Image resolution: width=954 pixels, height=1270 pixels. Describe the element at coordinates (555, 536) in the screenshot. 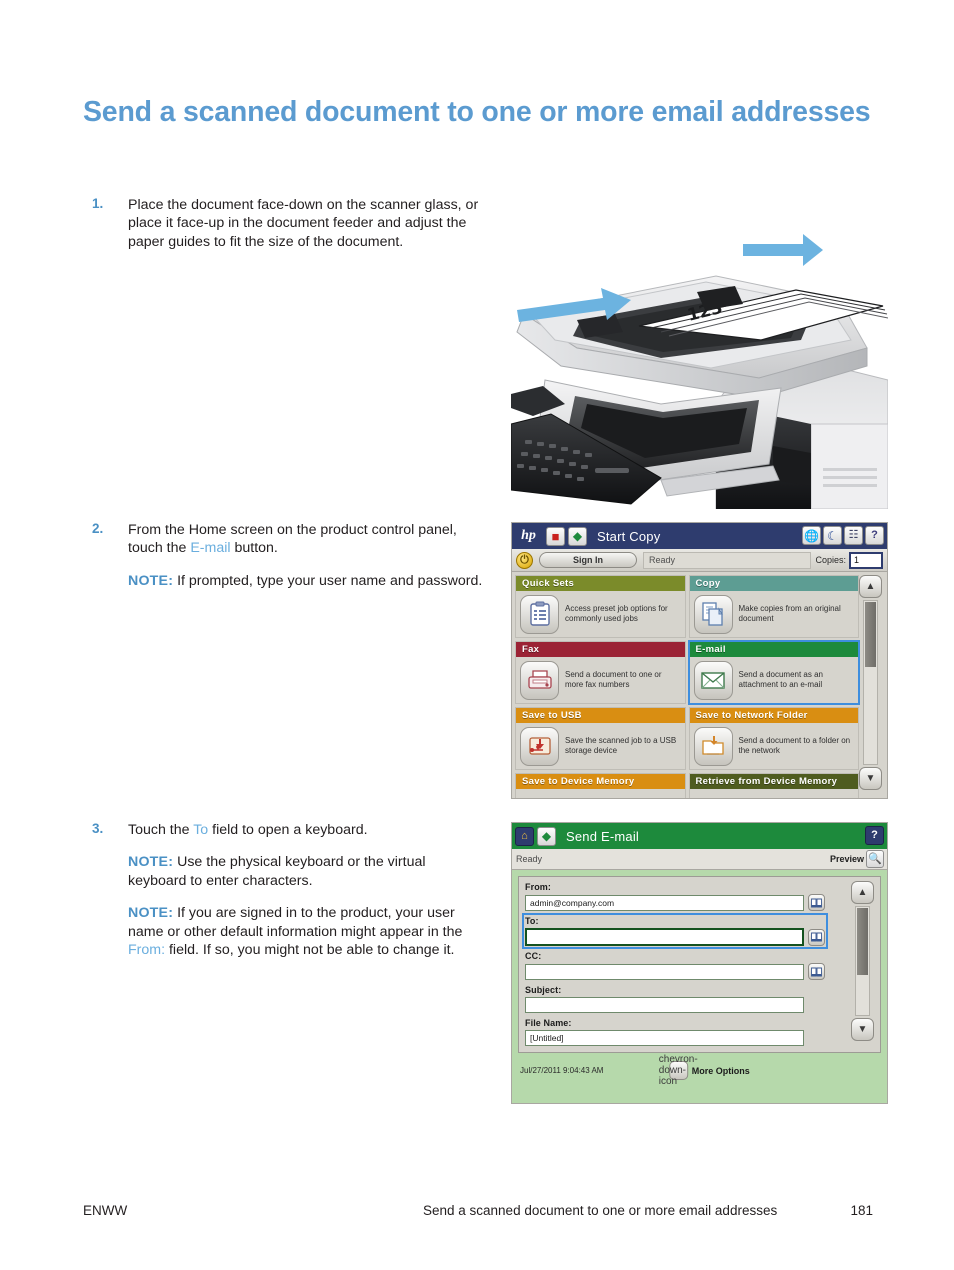

I see `stop-button: ■` at that location.